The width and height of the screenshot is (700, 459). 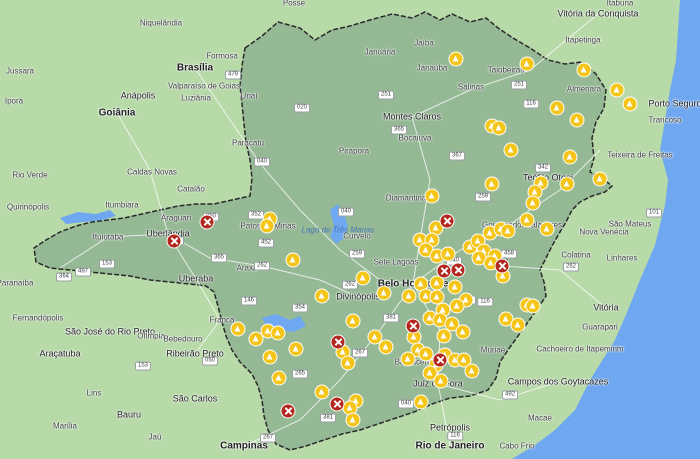 What do you see at coordinates (20, 71) in the screenshot?
I see `city-label: Jussara` at bounding box center [20, 71].